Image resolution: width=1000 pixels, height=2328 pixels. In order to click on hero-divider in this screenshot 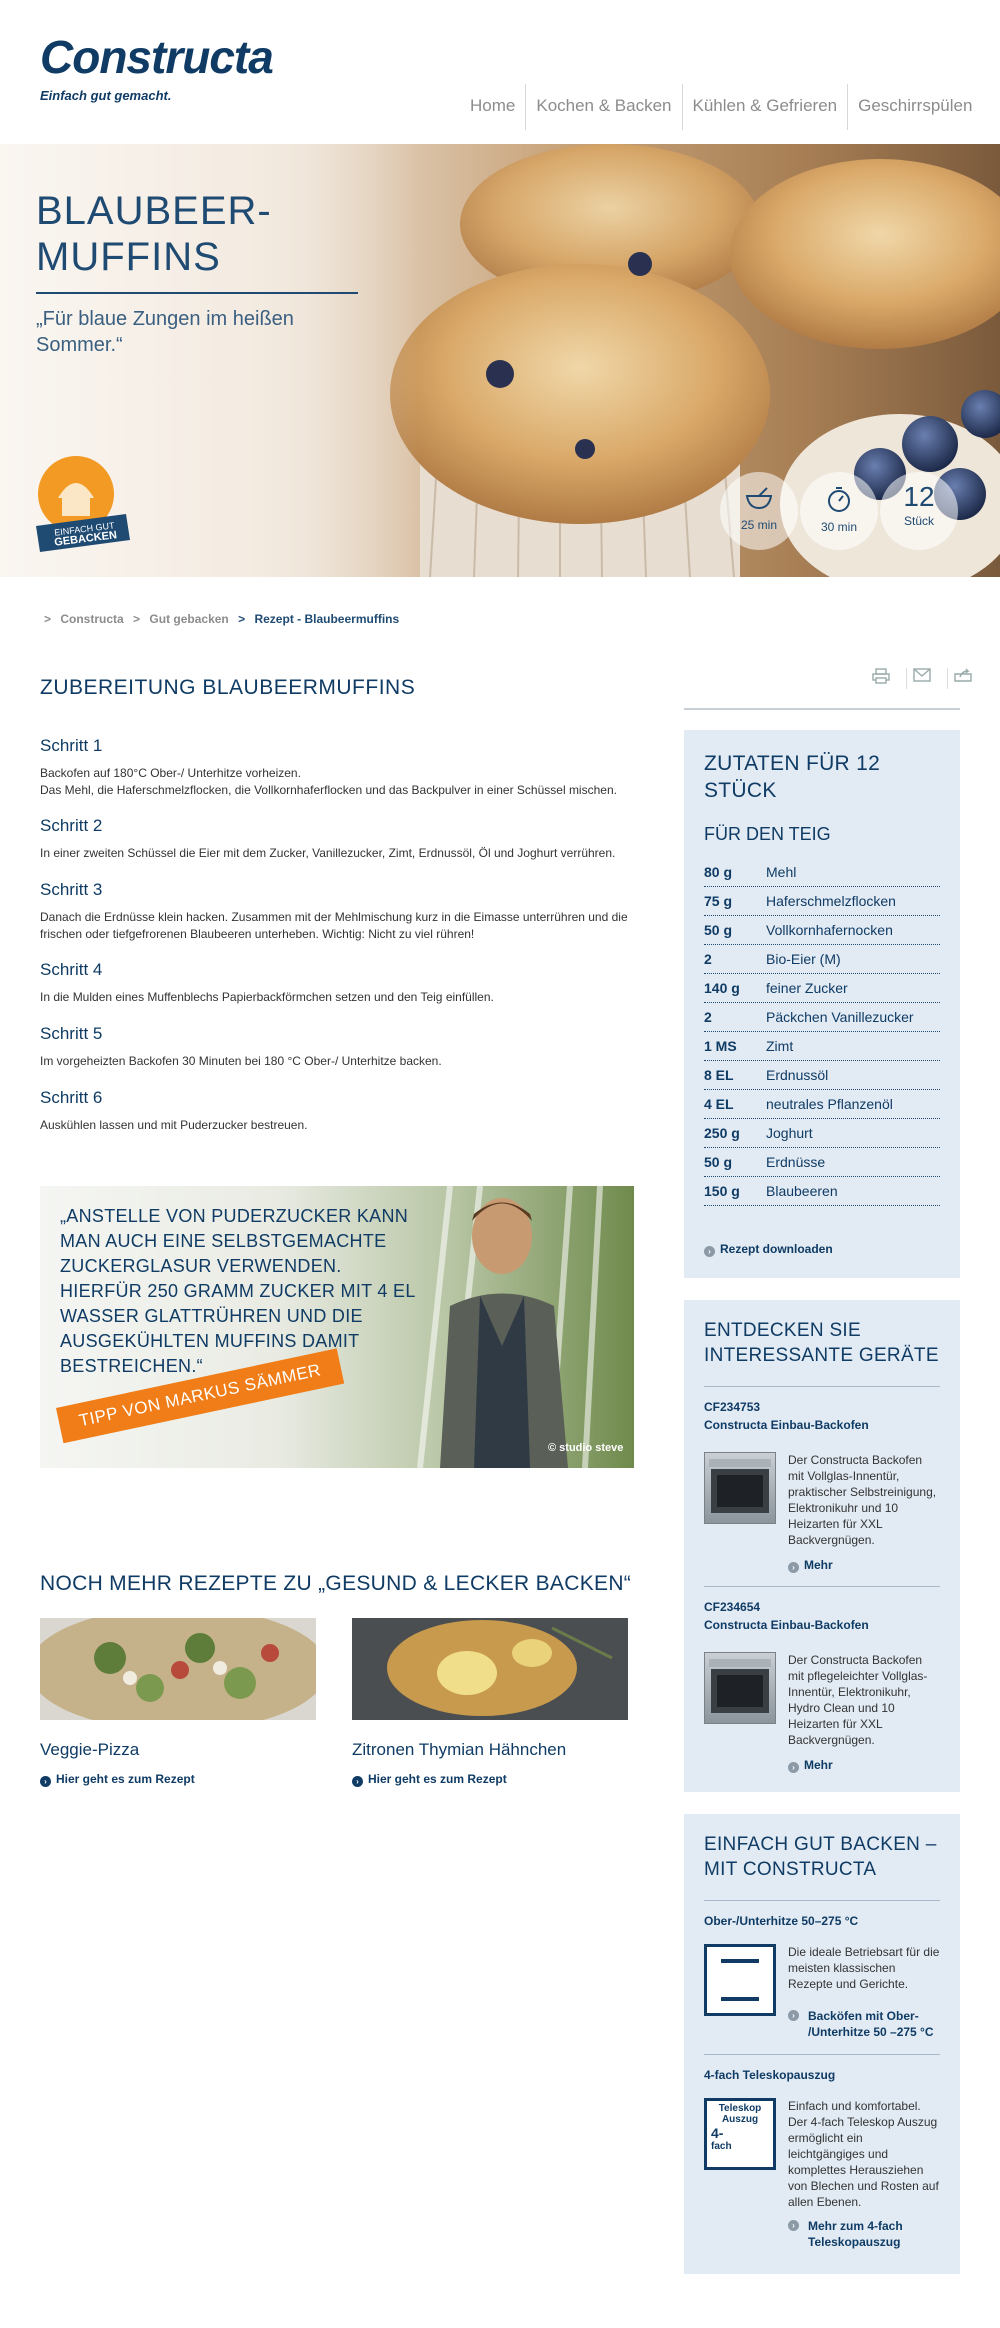, I will do `click(197, 293)`.